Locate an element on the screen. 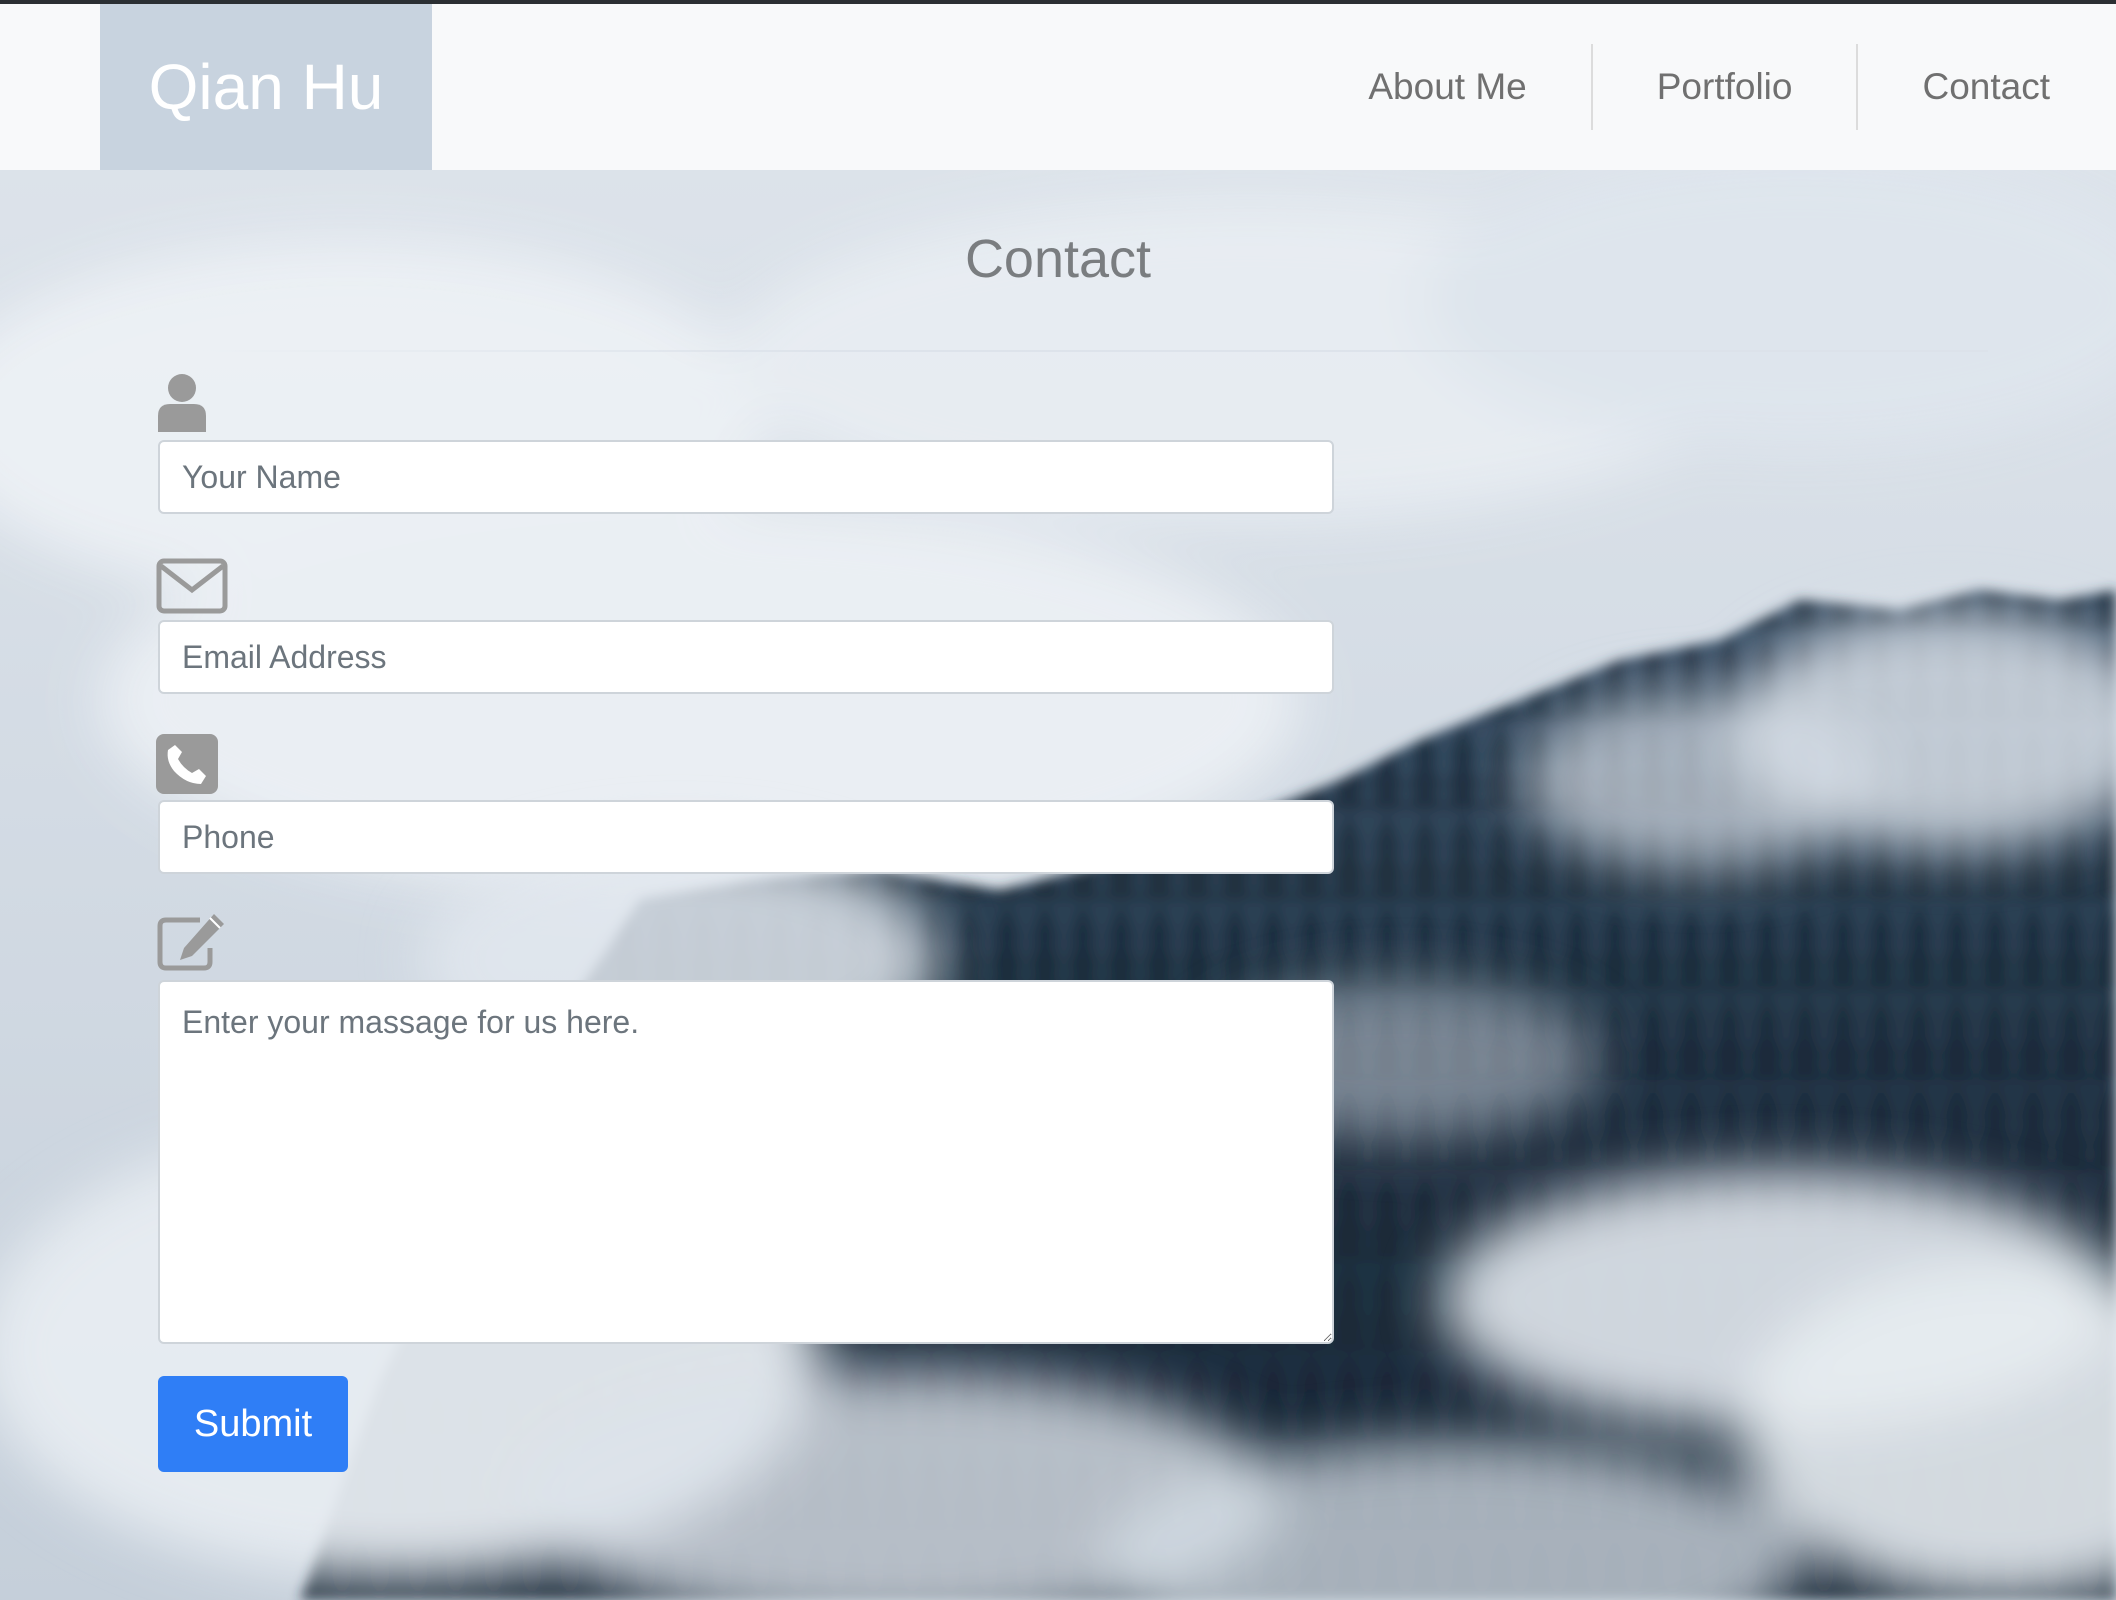 This screenshot has height=1600, width=2116. nav-link-portfolio: Portfolio is located at coordinates (1725, 87).